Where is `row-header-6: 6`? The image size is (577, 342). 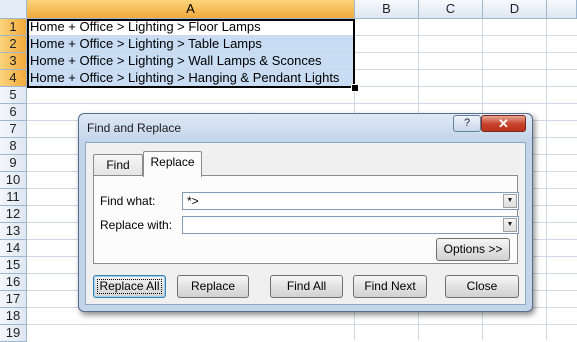 row-header-6: 6 is located at coordinates (13, 112).